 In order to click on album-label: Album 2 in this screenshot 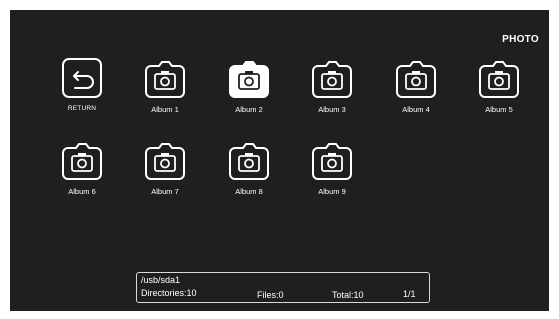, I will do `click(249, 109)`.